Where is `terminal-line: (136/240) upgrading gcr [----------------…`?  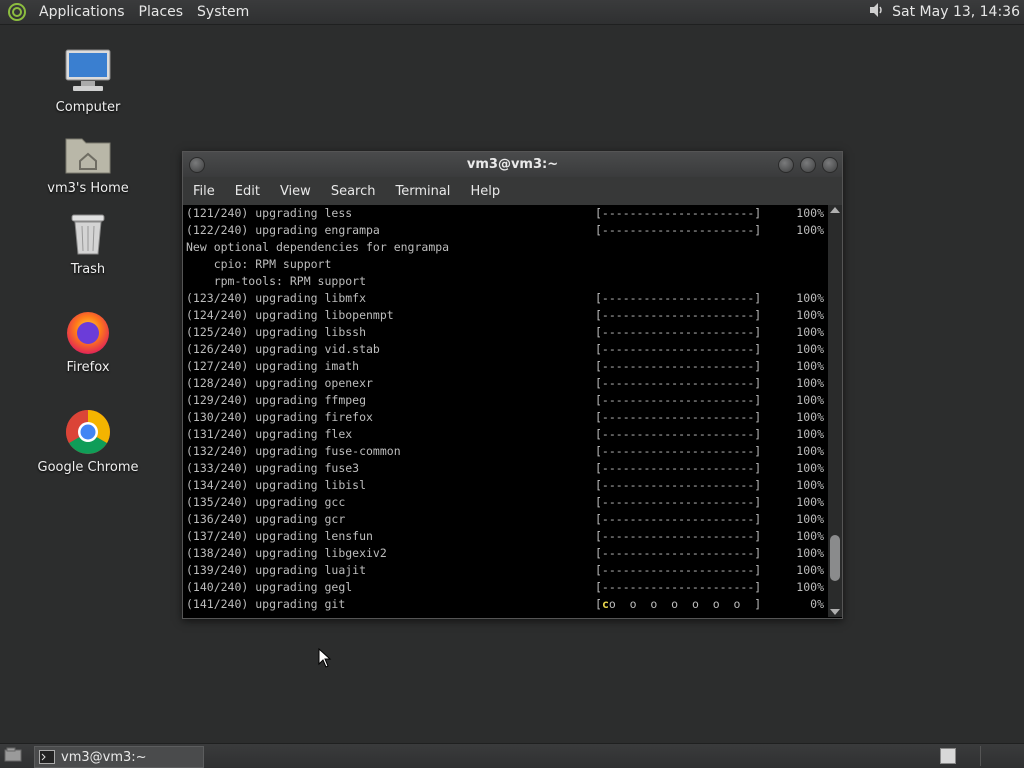 terminal-line: (136/240) upgrading gcr [----------------… is located at coordinates (504, 519).